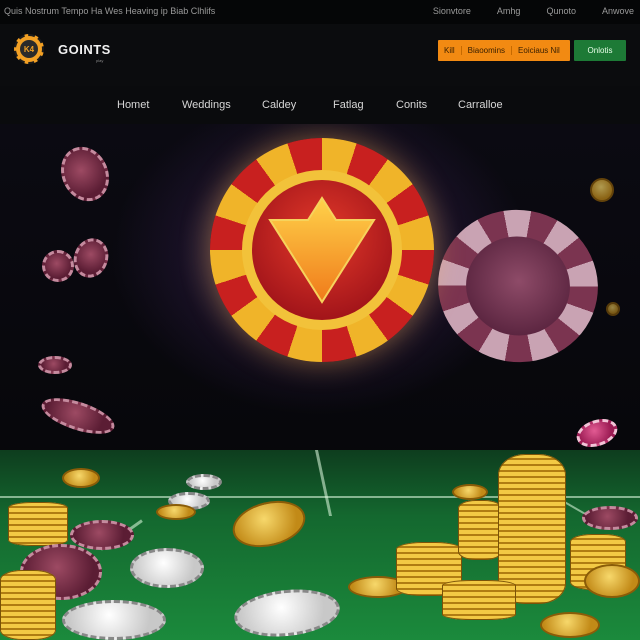 This screenshot has height=640, width=640. I want to click on chip-arrow-emblem-icon, so click(322, 250).